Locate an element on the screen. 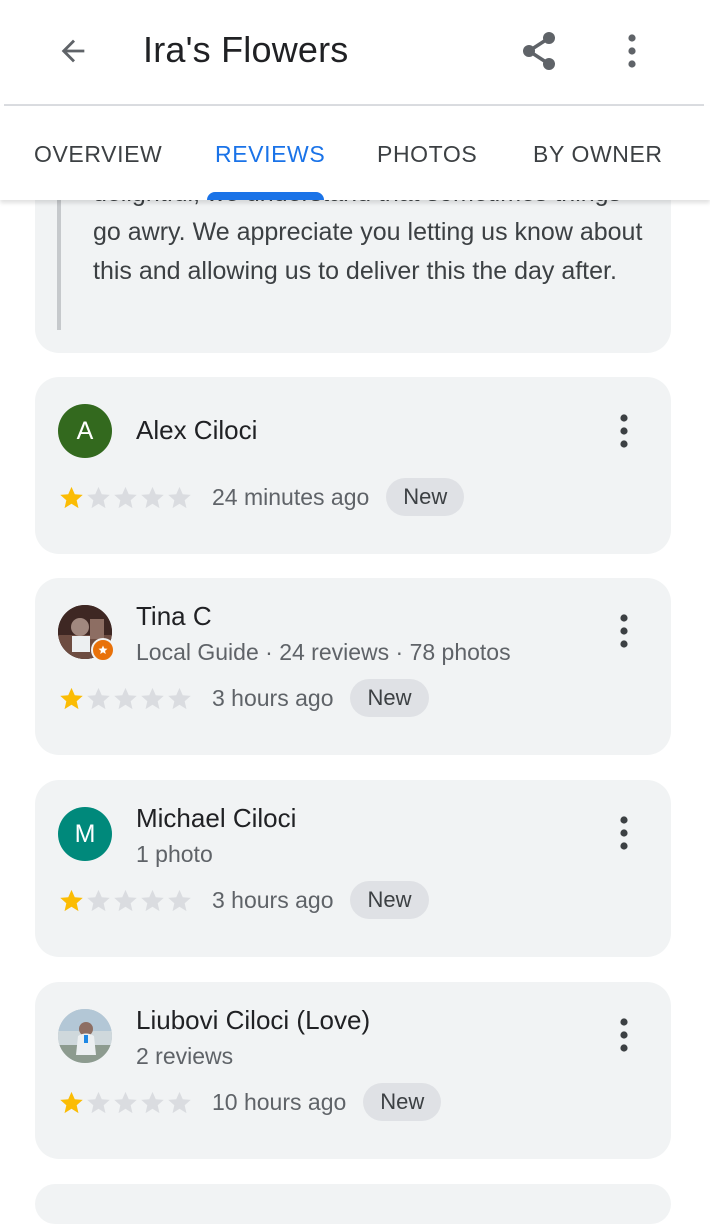  owner-reply-quote-bar is located at coordinates (59, 263).